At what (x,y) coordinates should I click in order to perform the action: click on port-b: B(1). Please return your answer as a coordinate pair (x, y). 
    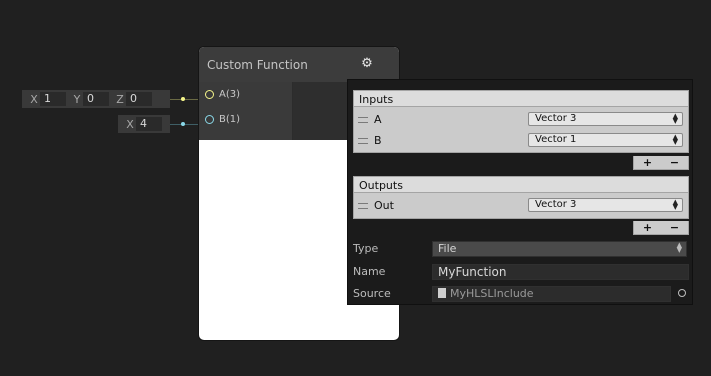
    Looking at the image, I should click on (222, 119).